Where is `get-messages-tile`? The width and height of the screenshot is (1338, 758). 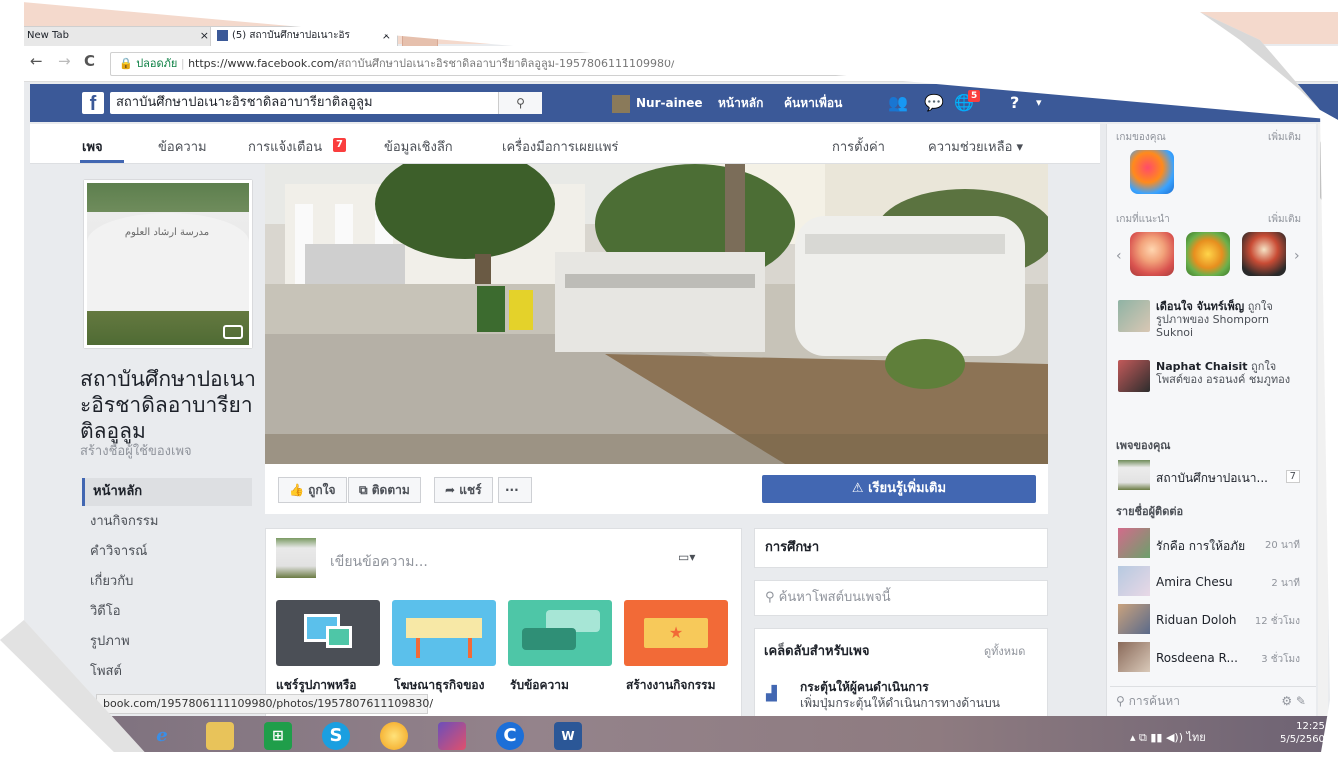 get-messages-tile is located at coordinates (560, 633).